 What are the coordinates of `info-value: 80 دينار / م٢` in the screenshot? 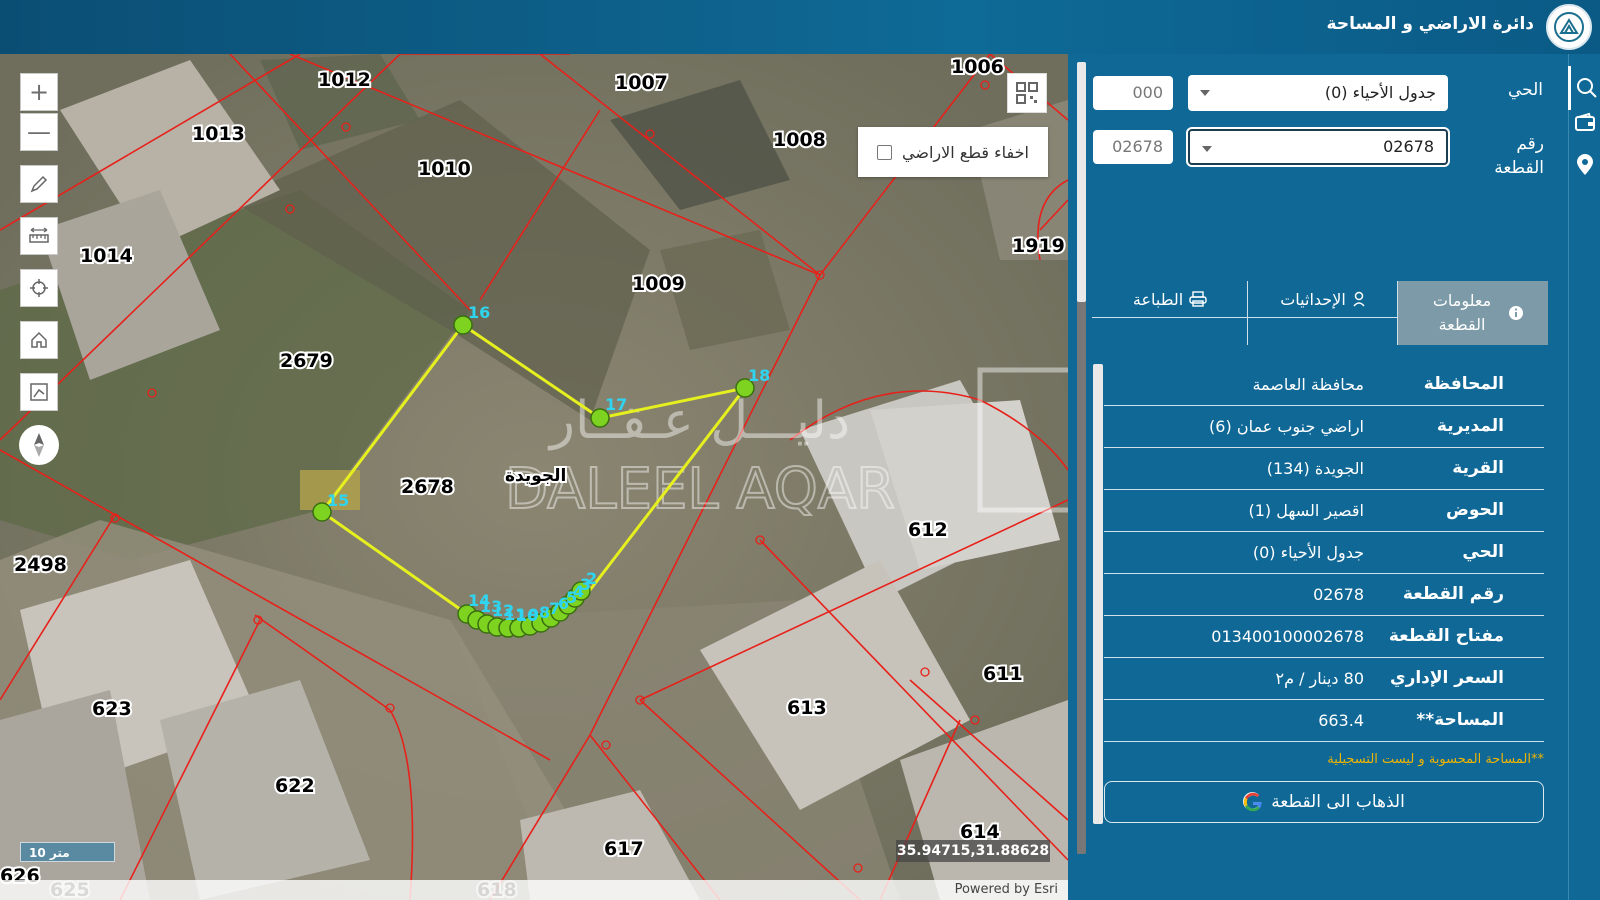 It's located at (1319, 678).